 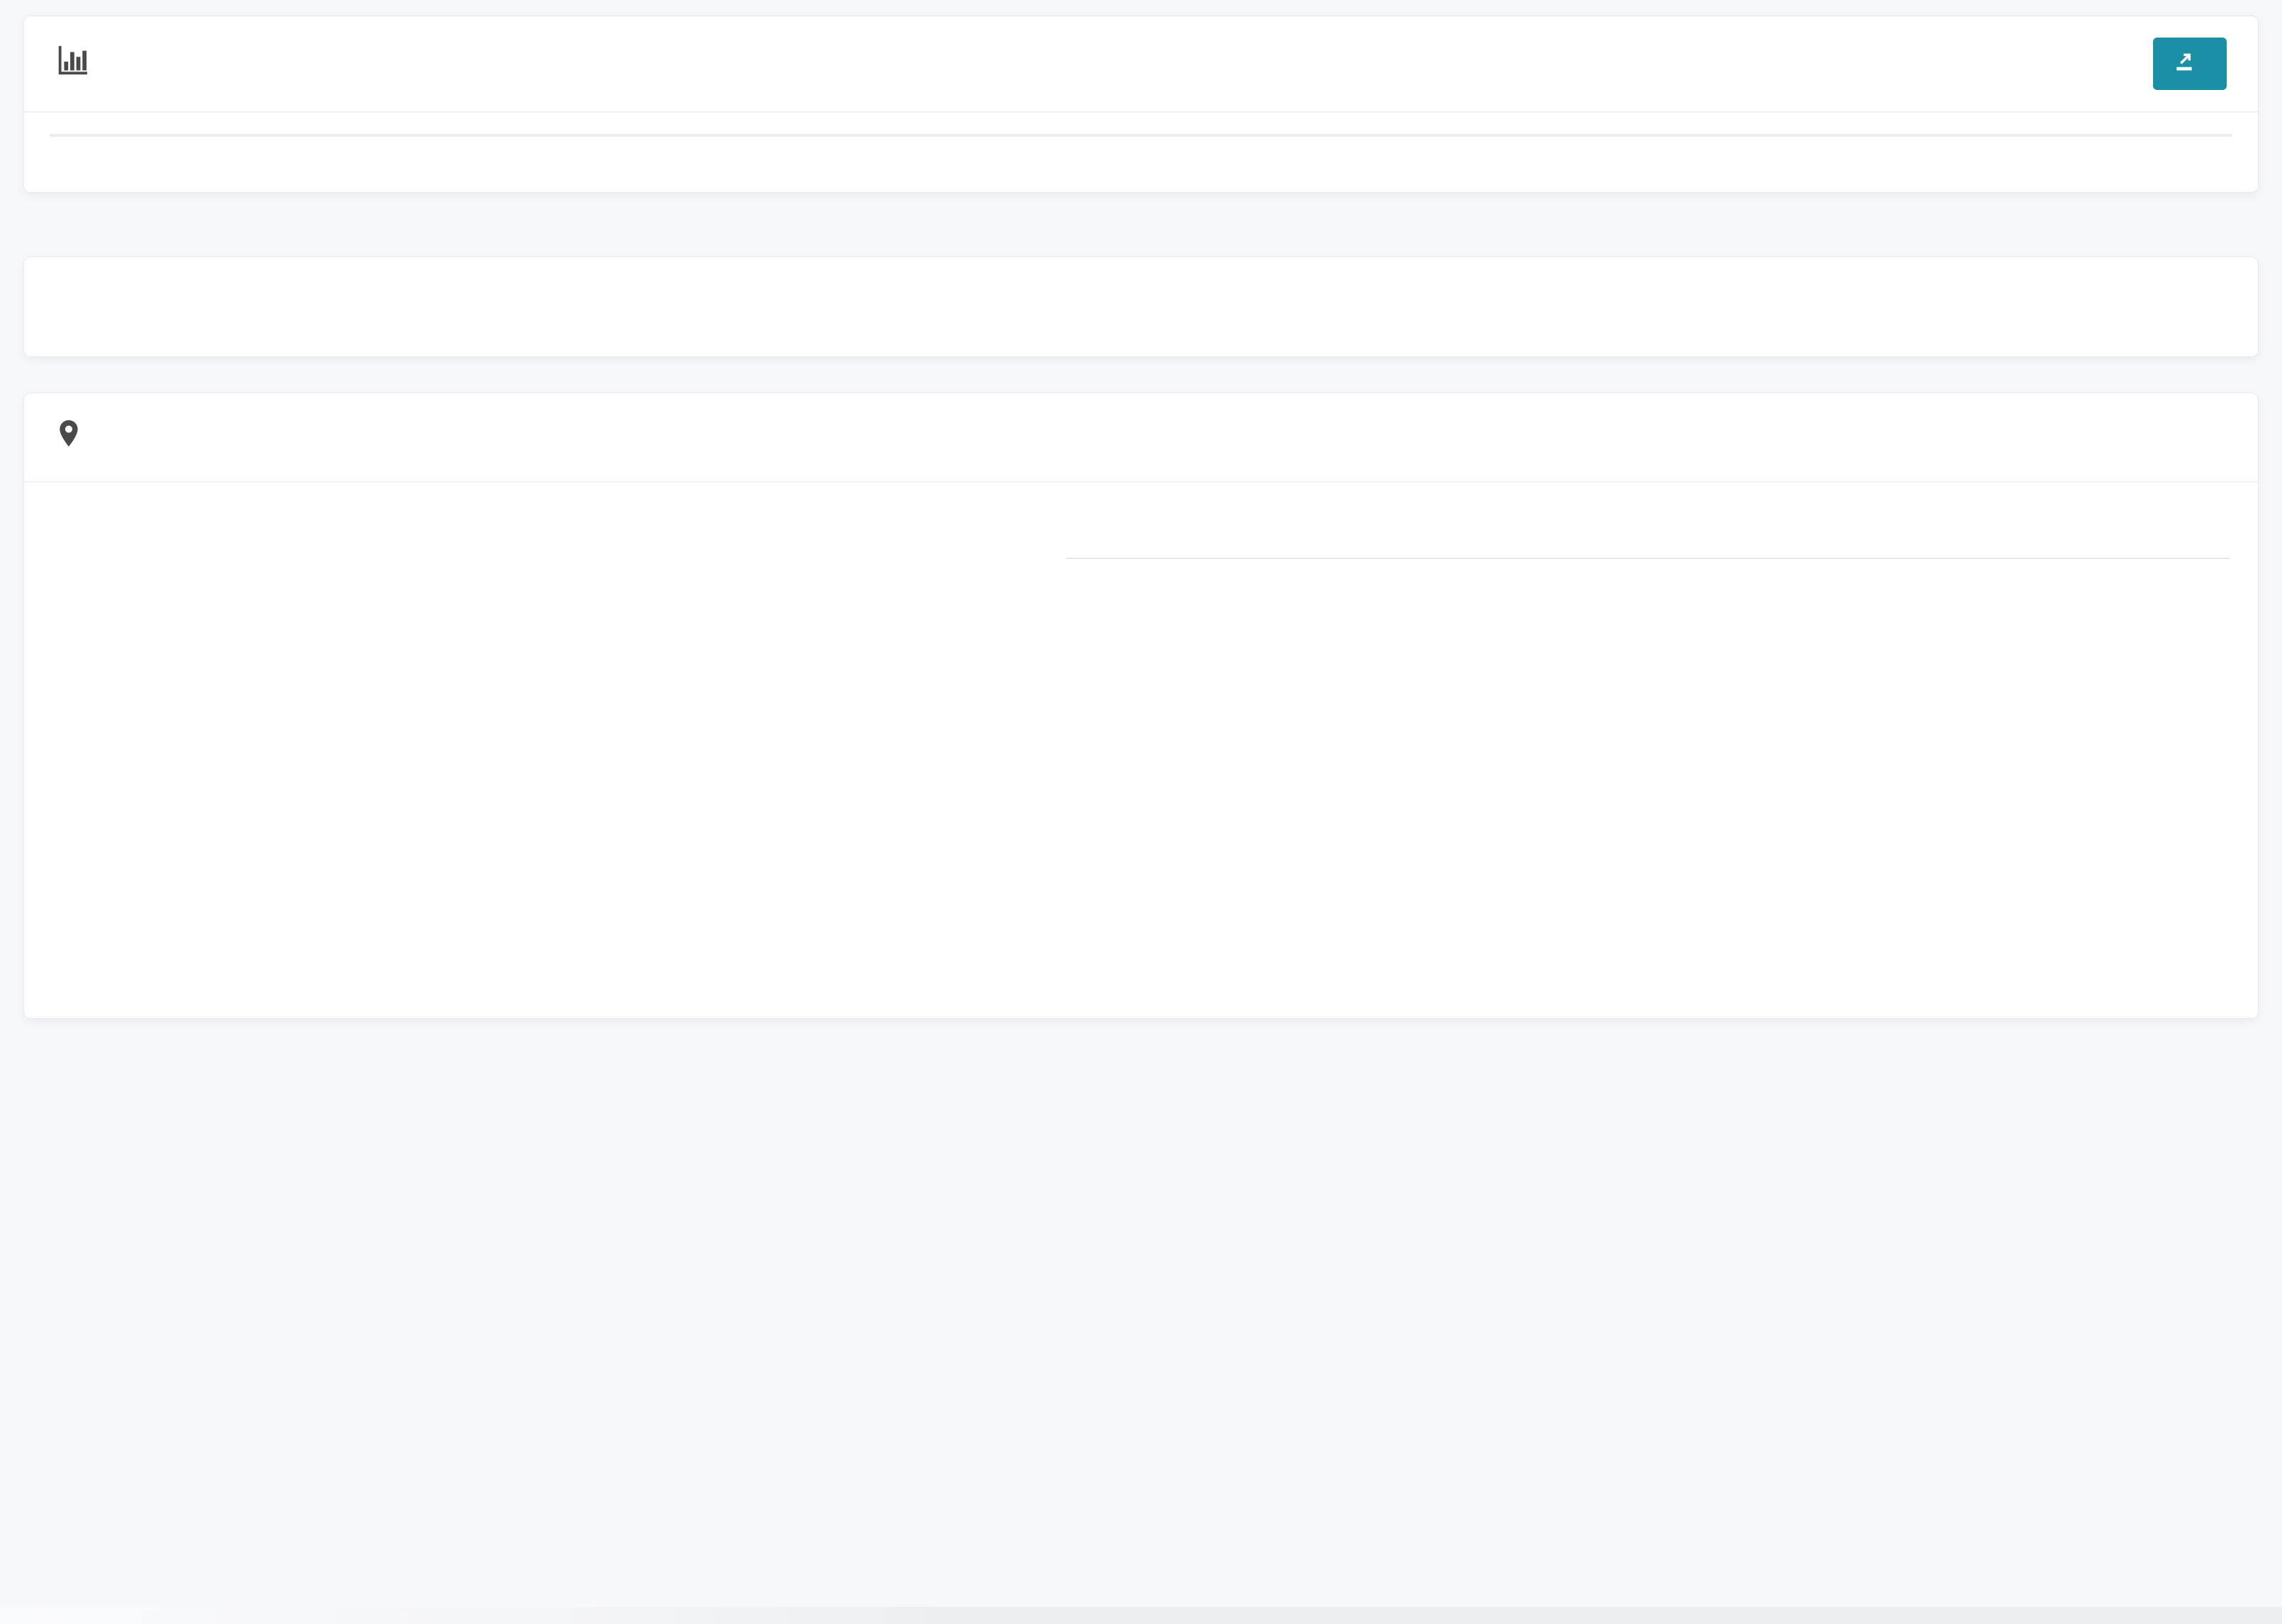 I want to click on geo-pie-wrap, so click(x=331, y=717).